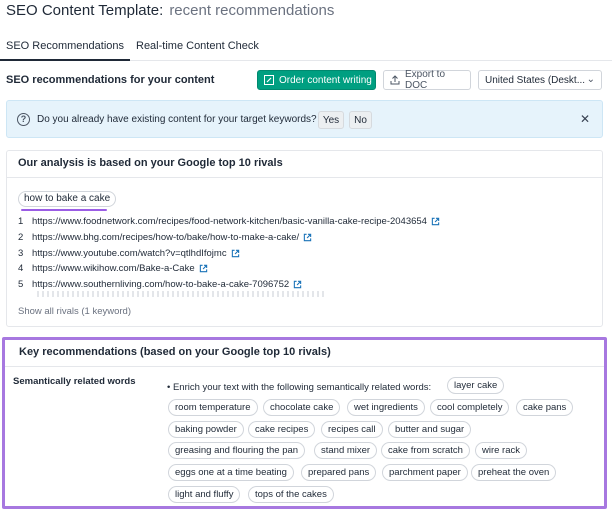 Image resolution: width=612 pixels, height=511 pixels. I want to click on keyword-chip: cake from scratch, so click(425, 450).